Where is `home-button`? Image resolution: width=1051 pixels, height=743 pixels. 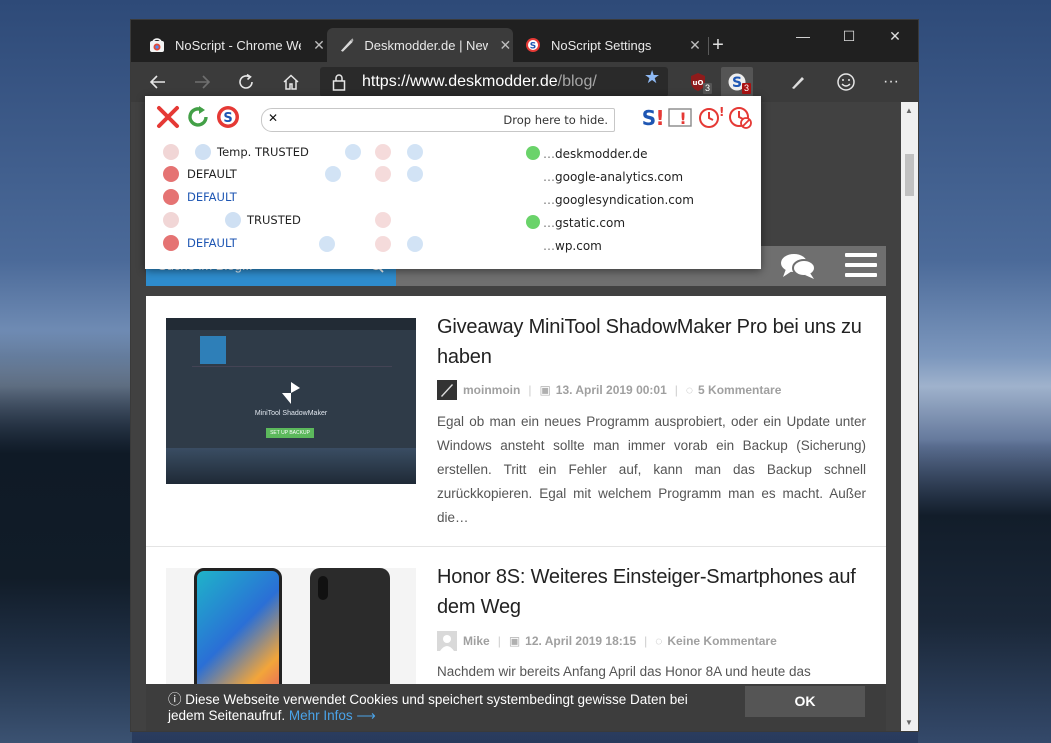 home-button is located at coordinates (291, 82).